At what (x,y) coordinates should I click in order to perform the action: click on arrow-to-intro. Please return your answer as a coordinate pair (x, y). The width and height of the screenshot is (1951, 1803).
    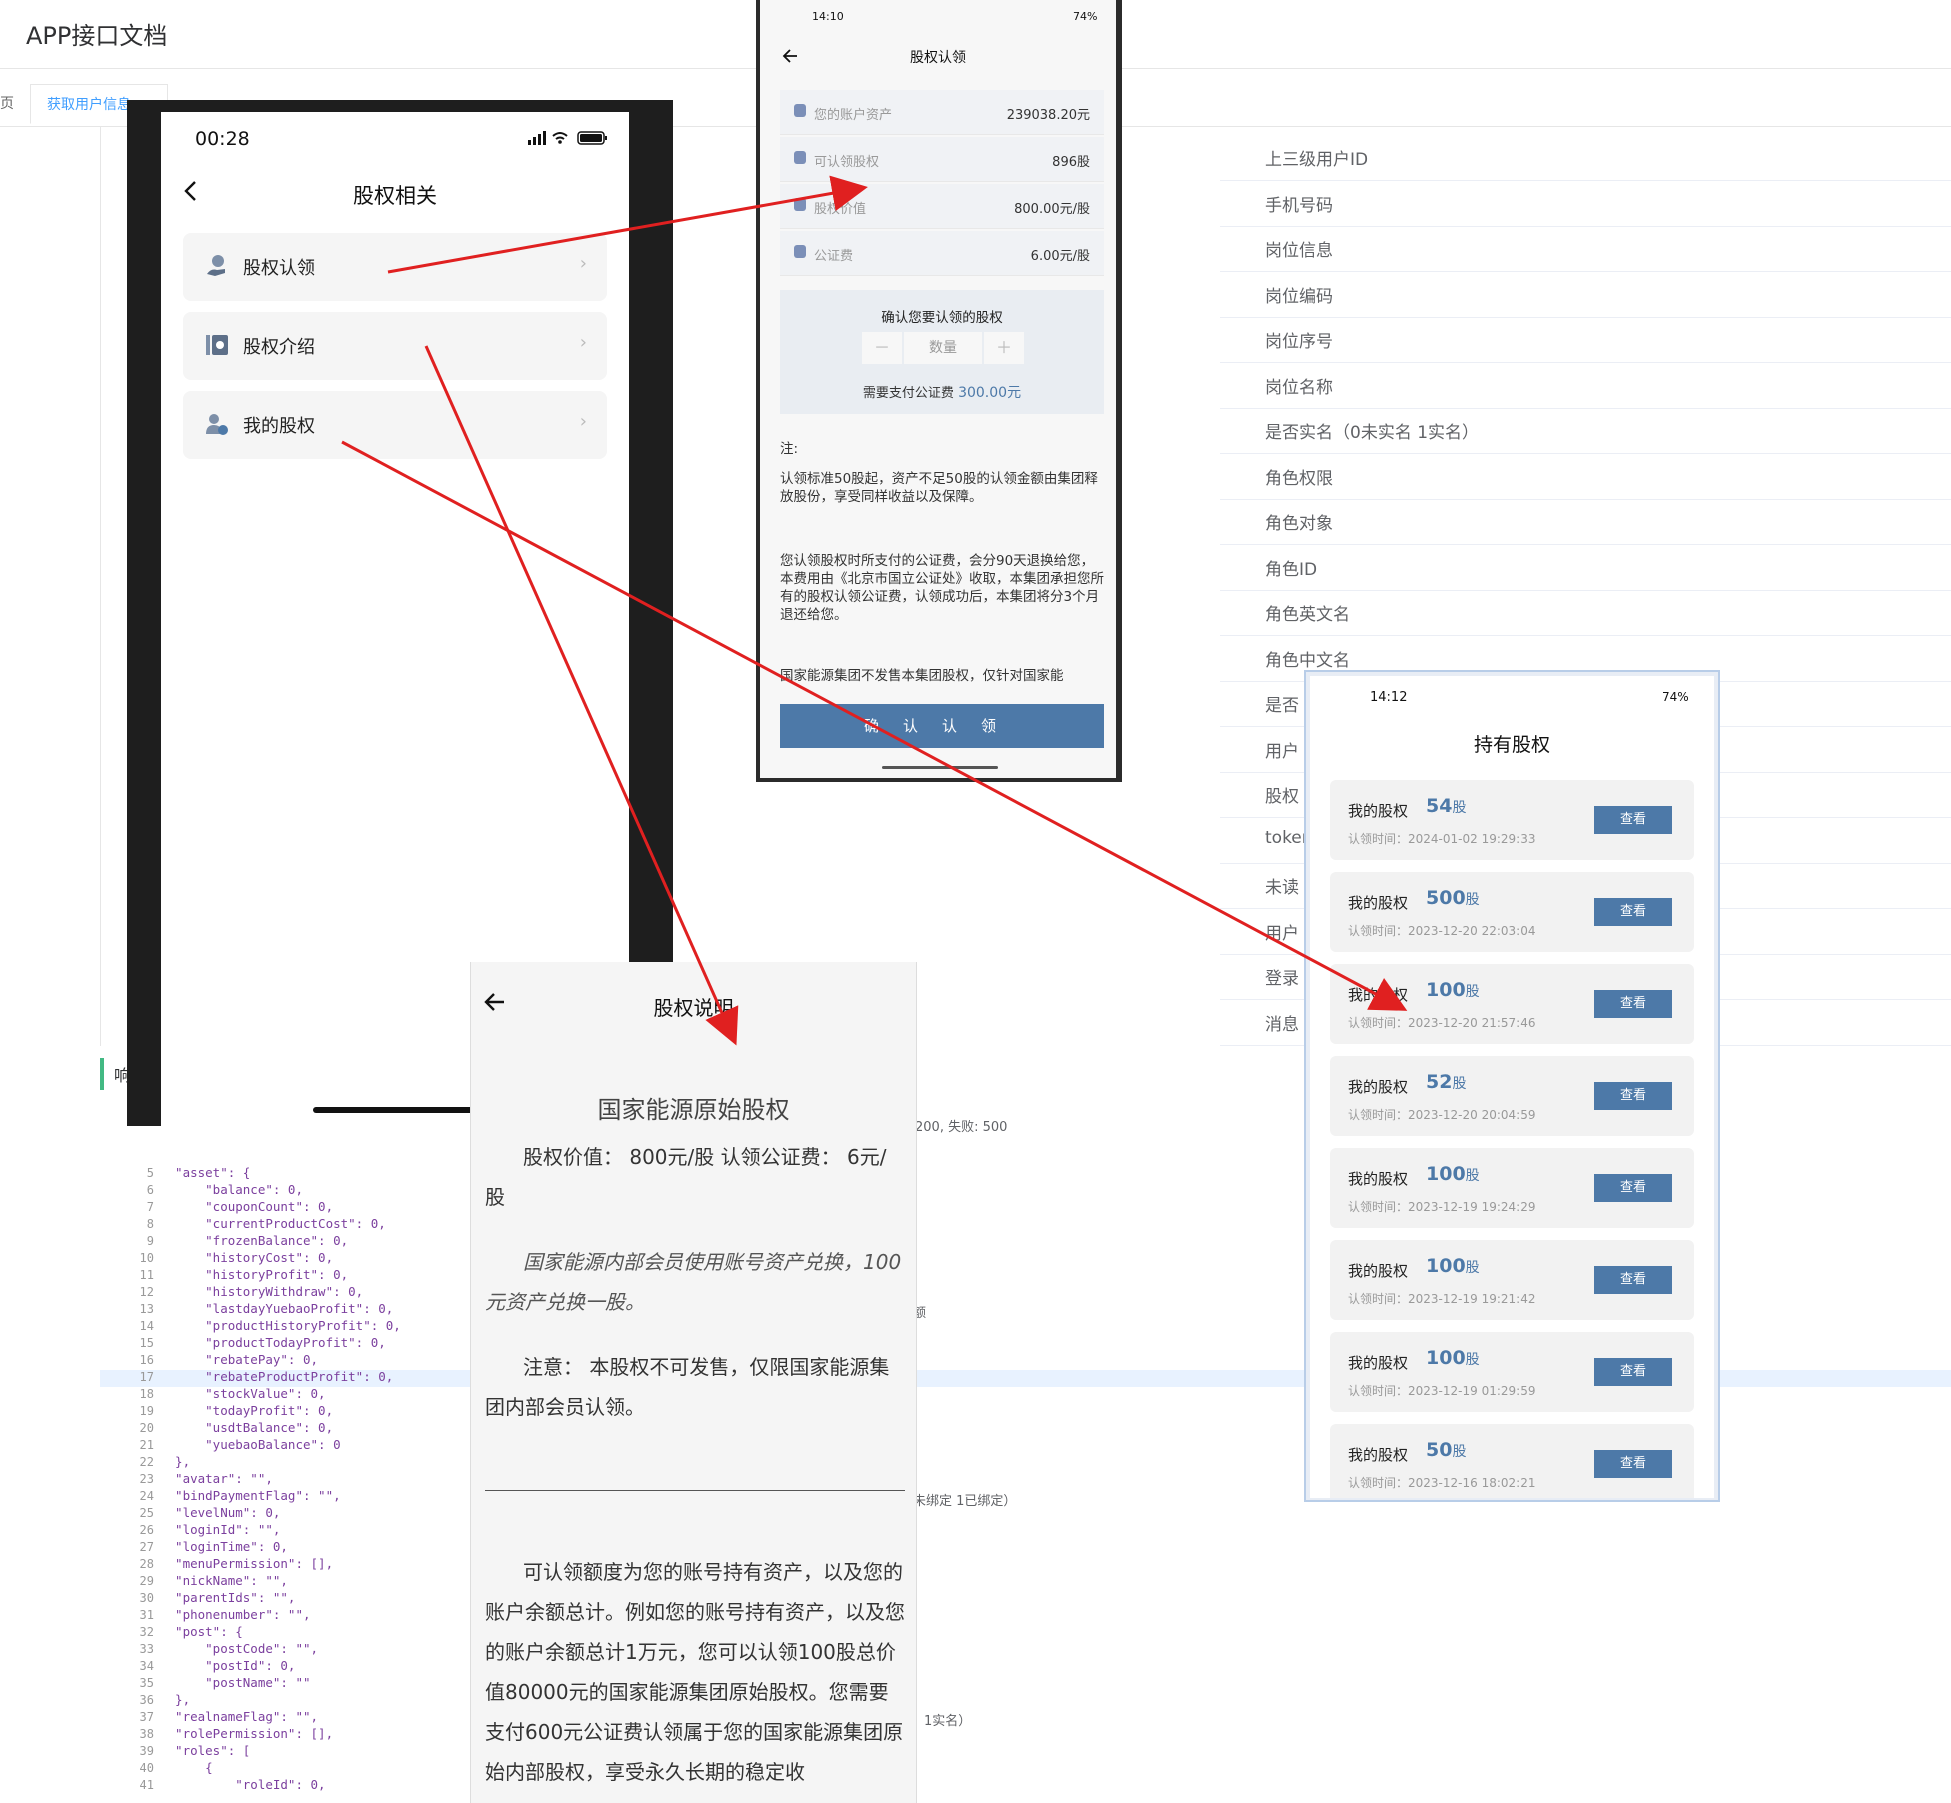
    Looking at the image, I should click on (581, 695).